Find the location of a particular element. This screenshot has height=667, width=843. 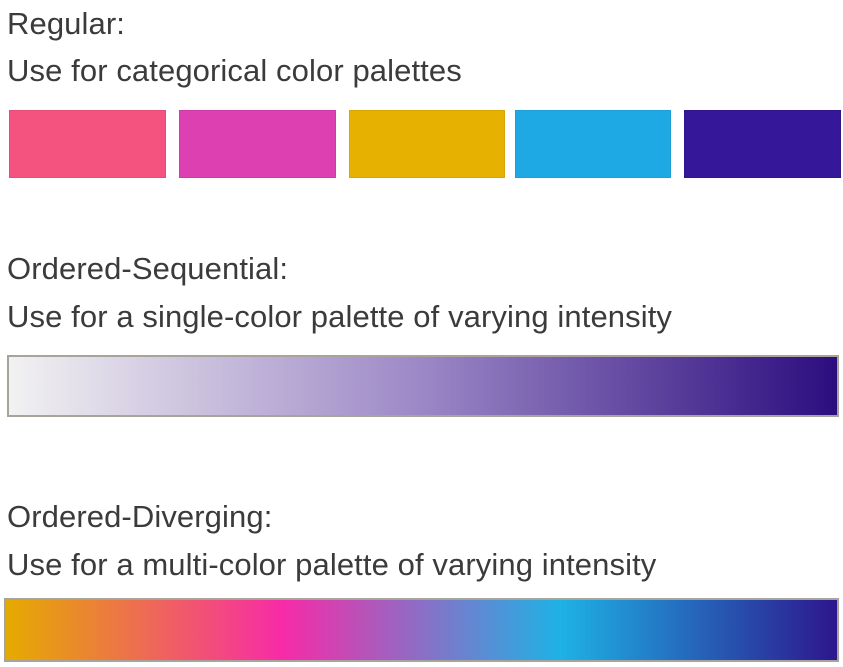

regular-description: Use for categorical color palettes is located at coordinates (234, 70).